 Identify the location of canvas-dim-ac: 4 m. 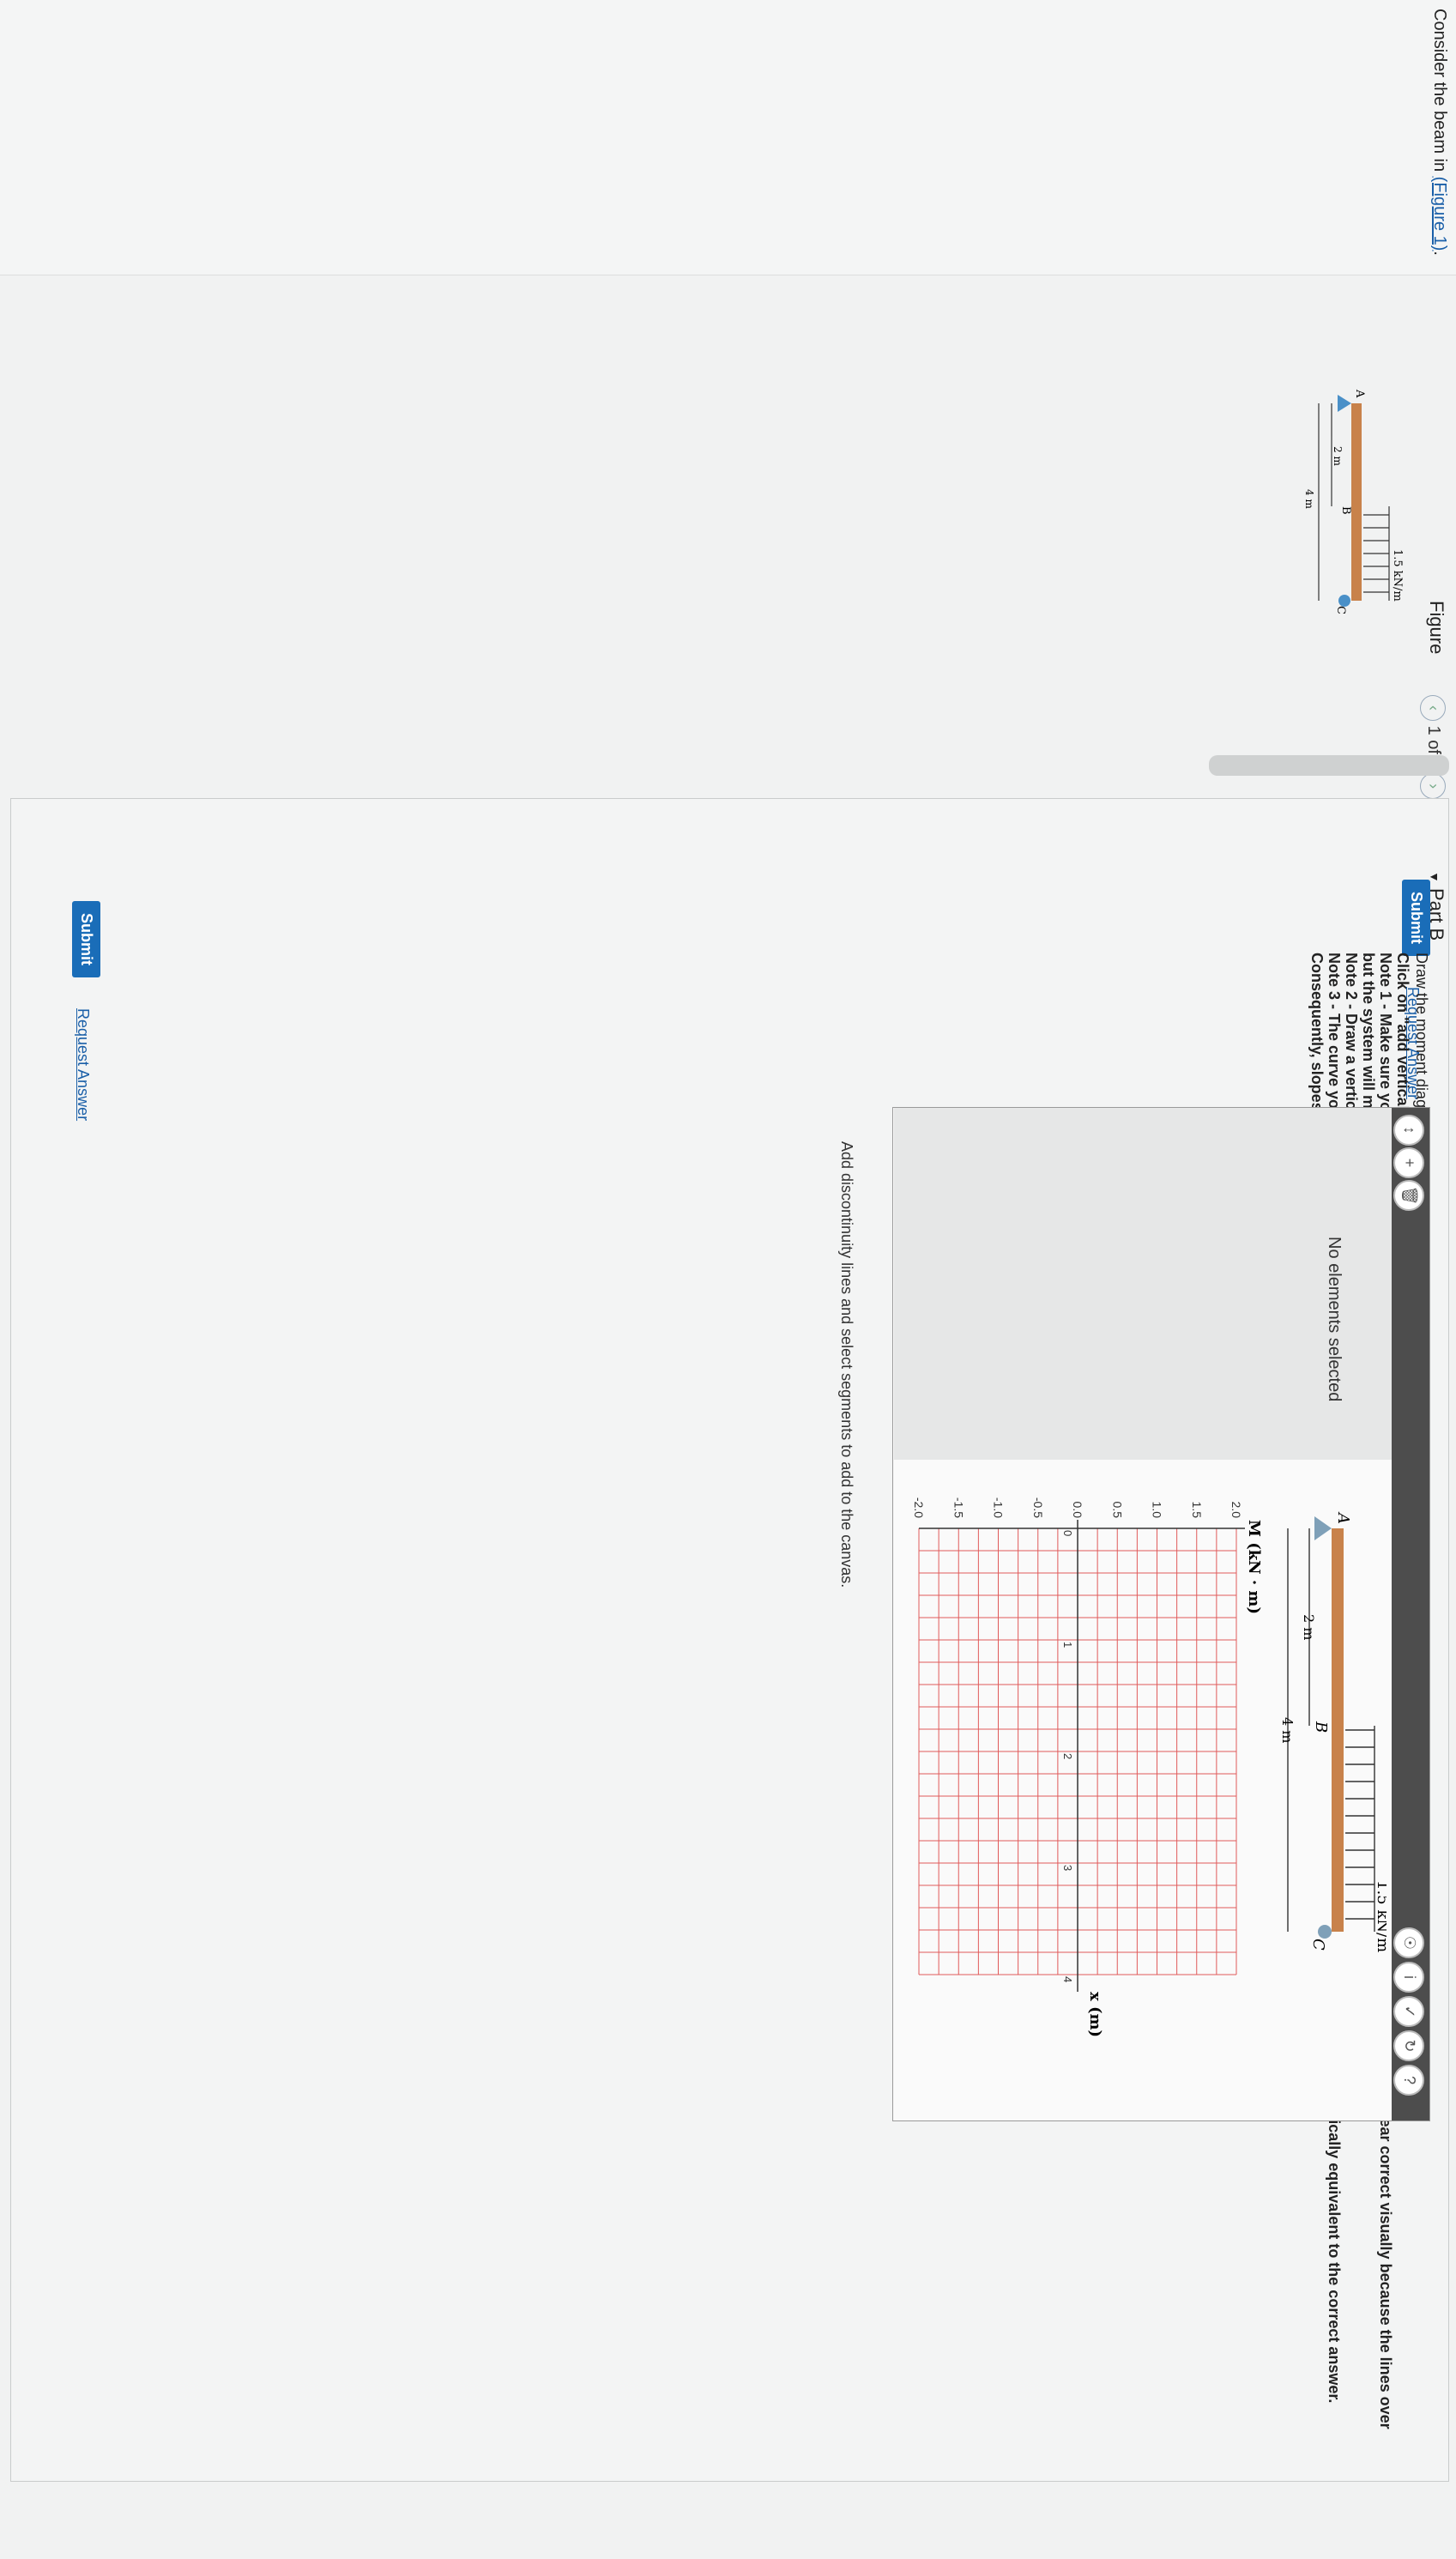
(1287, 1730).